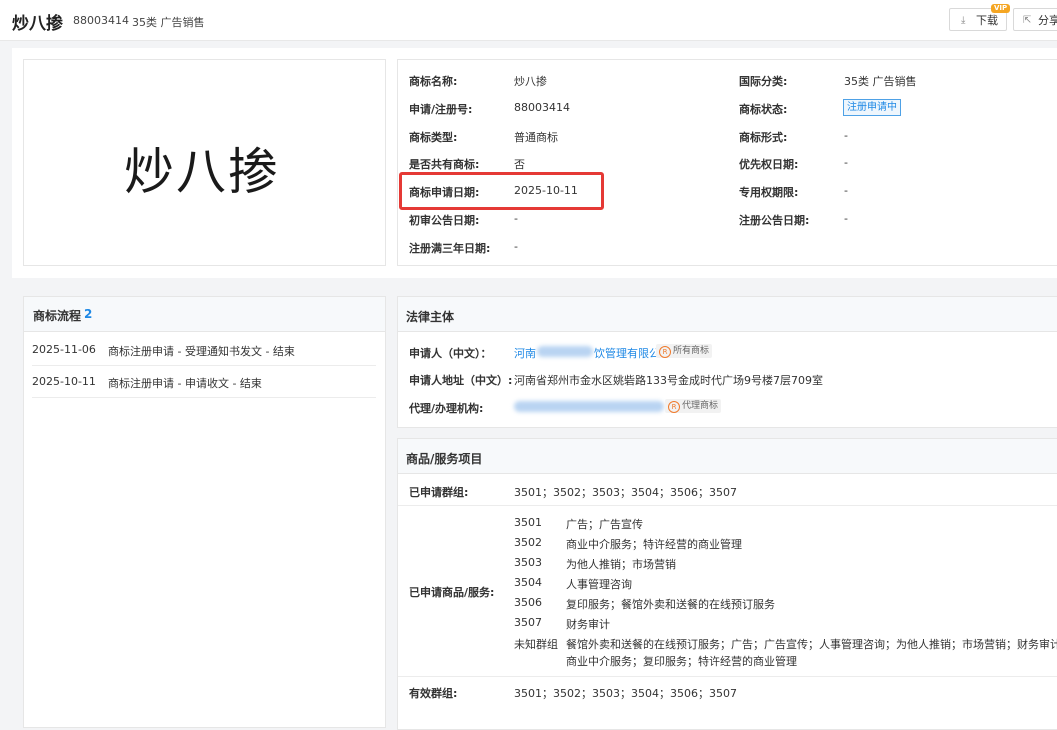 Image resolution: width=1057 pixels, height=730 pixels. Describe the element at coordinates (536, 644) in the screenshot. I see `unknown-group-code: 未知群组` at that location.